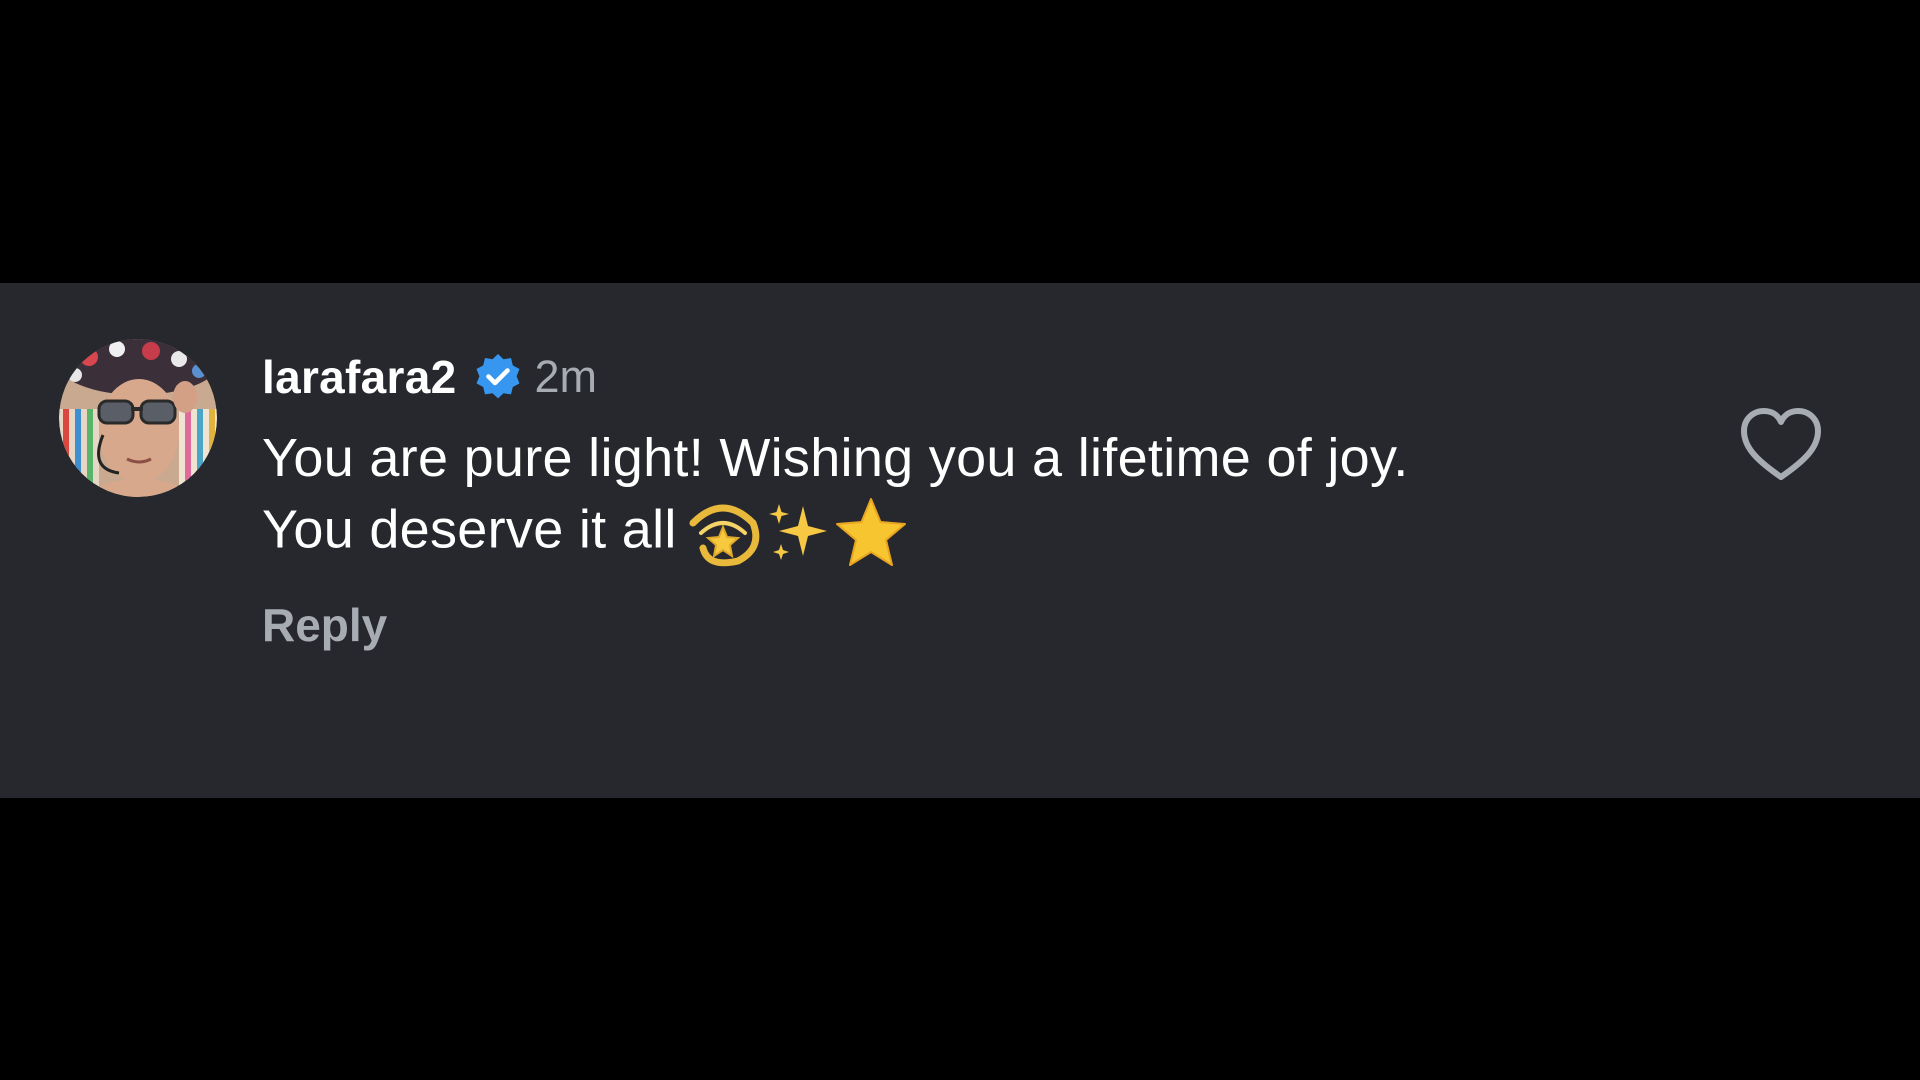  What do you see at coordinates (724, 535) in the screenshot?
I see `dizzy-symbol-icon` at bounding box center [724, 535].